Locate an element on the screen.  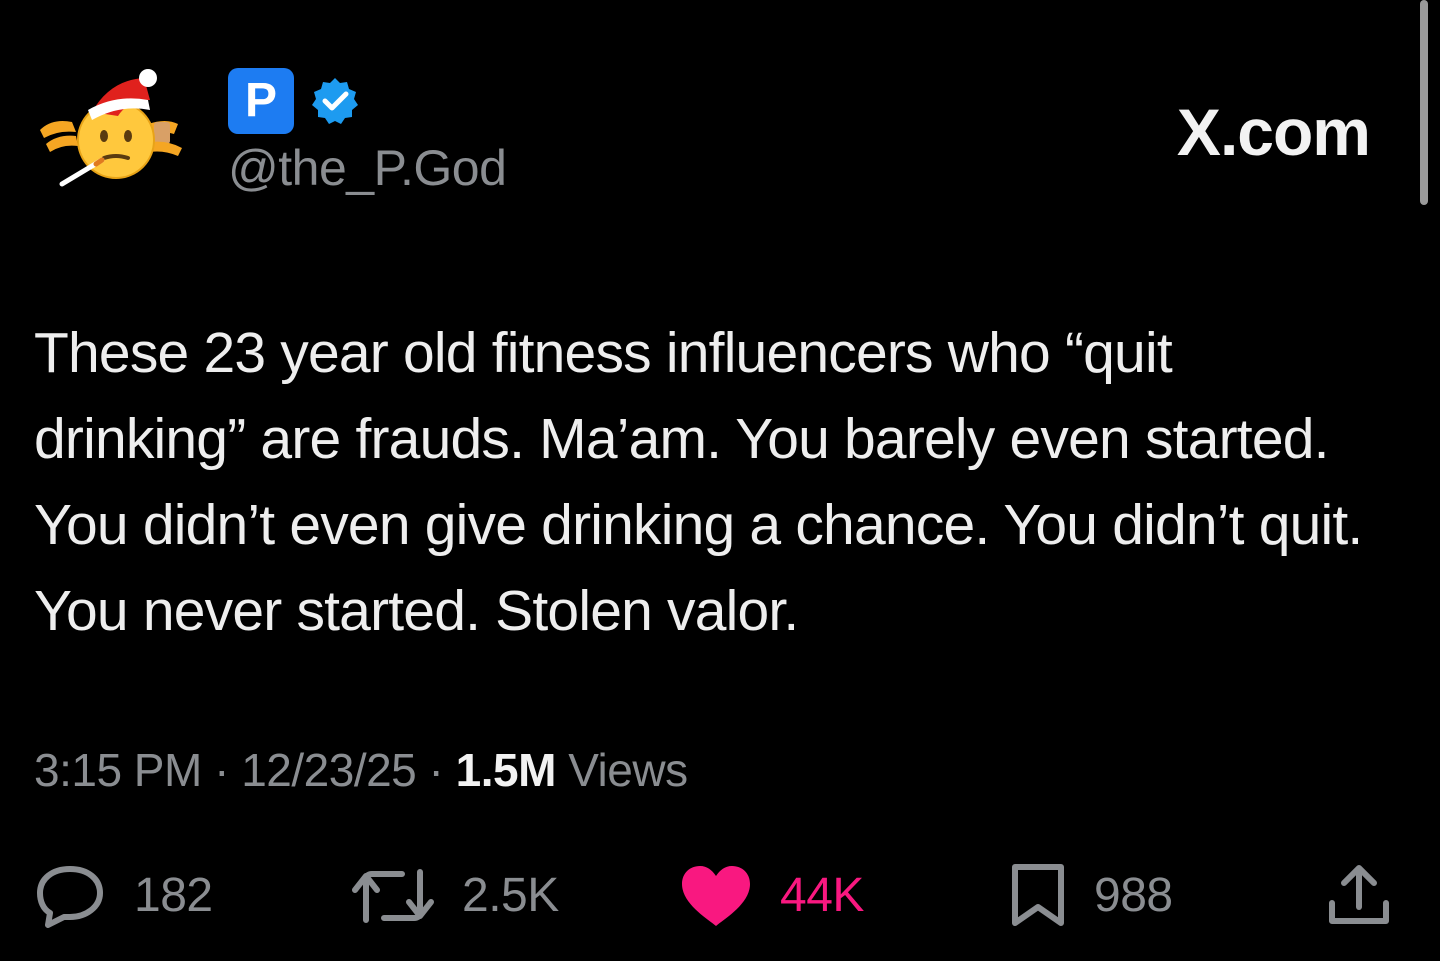
repost-arrows-icon is located at coordinates (393, 896).